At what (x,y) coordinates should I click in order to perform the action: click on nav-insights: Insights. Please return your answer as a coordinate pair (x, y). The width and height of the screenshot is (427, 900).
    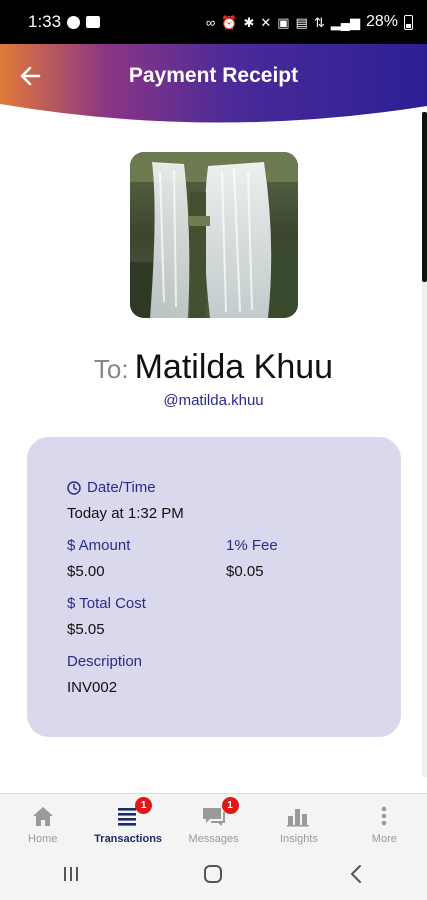
    Looking at the image, I should click on (298, 821).